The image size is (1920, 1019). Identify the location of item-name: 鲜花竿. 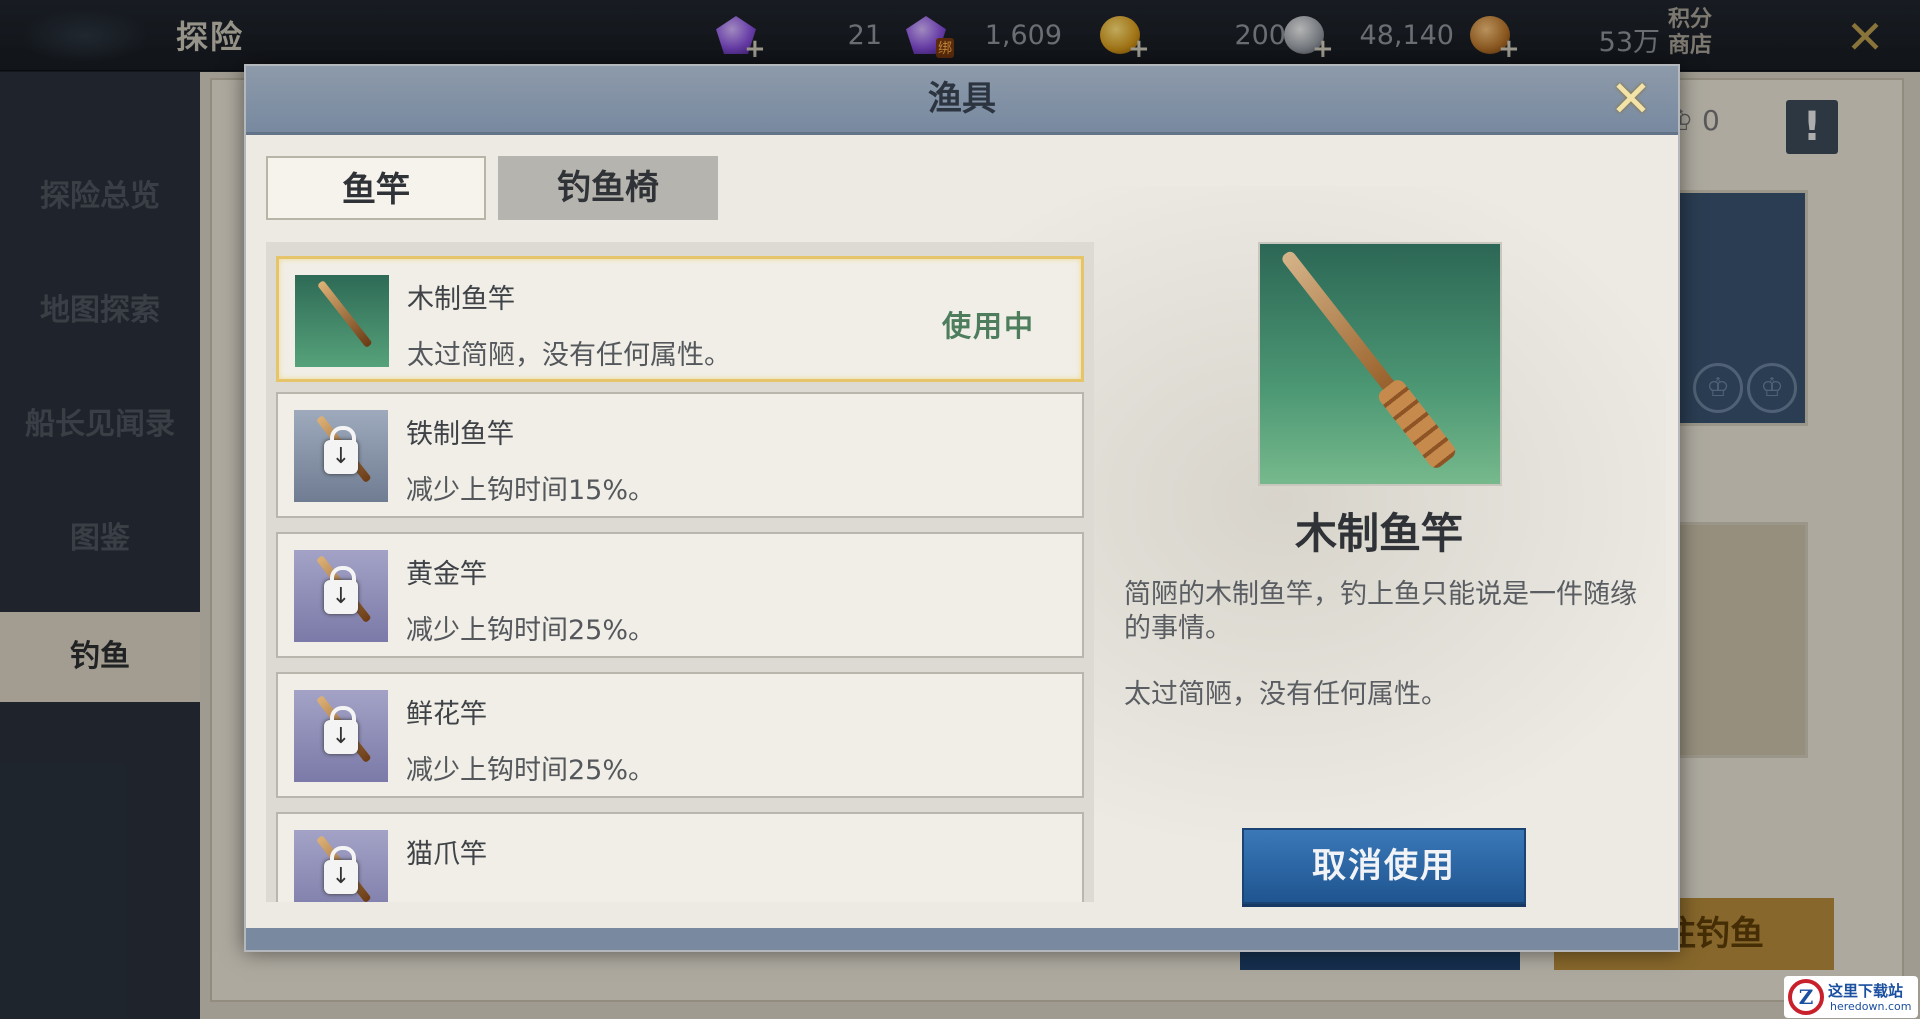
(446, 714).